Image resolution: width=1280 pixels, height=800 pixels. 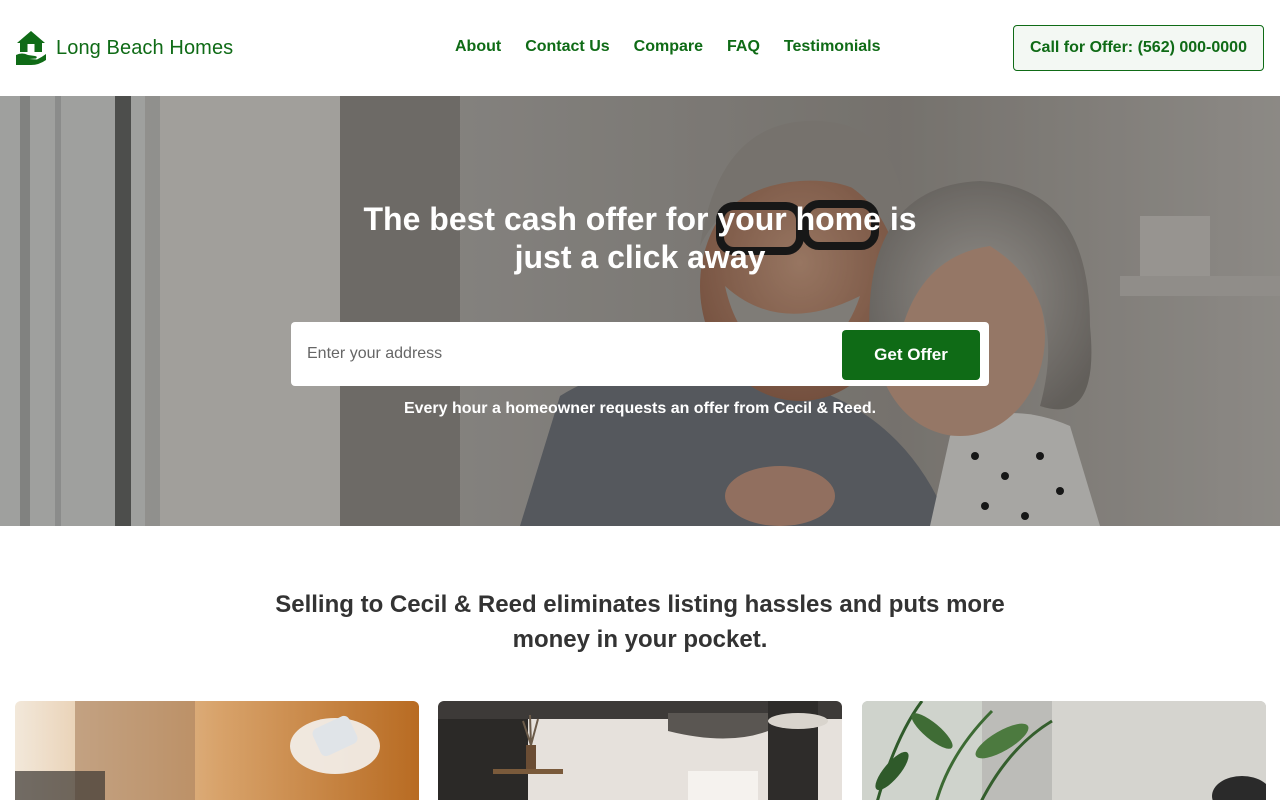 I want to click on get-offer-button: Get Offer, so click(x=911, y=355).